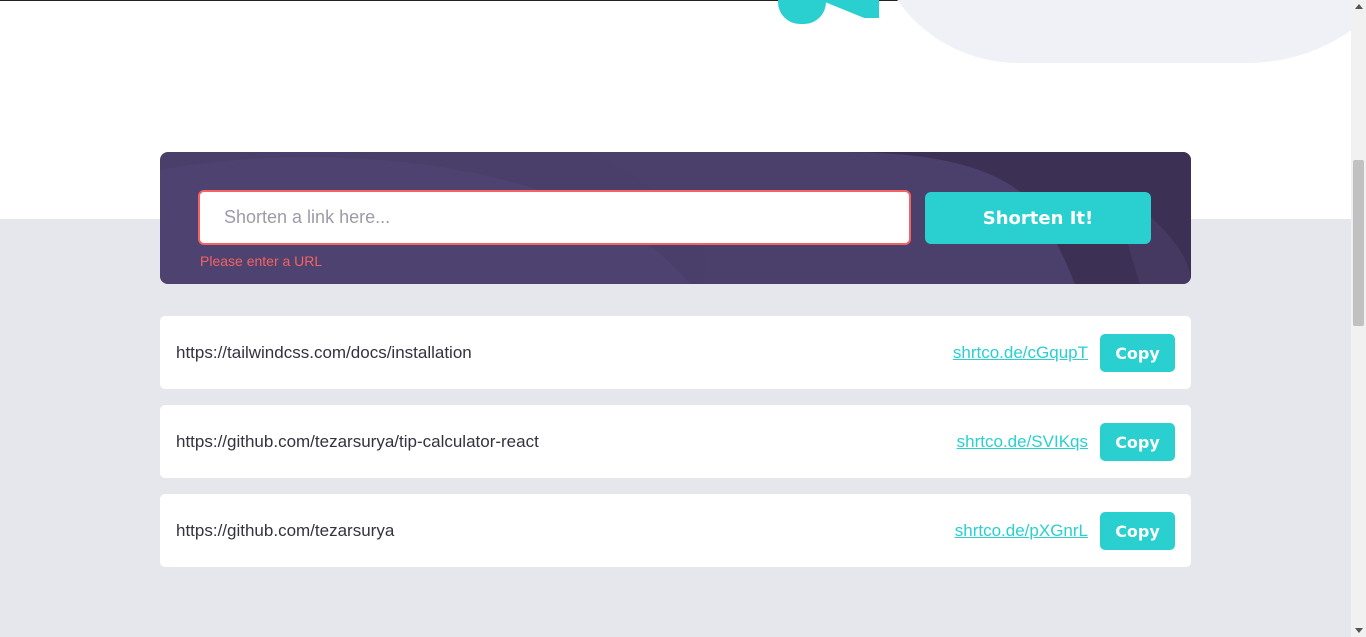 The image size is (1366, 637). I want to click on short-url-link: shrtco.de/SVIKqs, so click(1022, 441).